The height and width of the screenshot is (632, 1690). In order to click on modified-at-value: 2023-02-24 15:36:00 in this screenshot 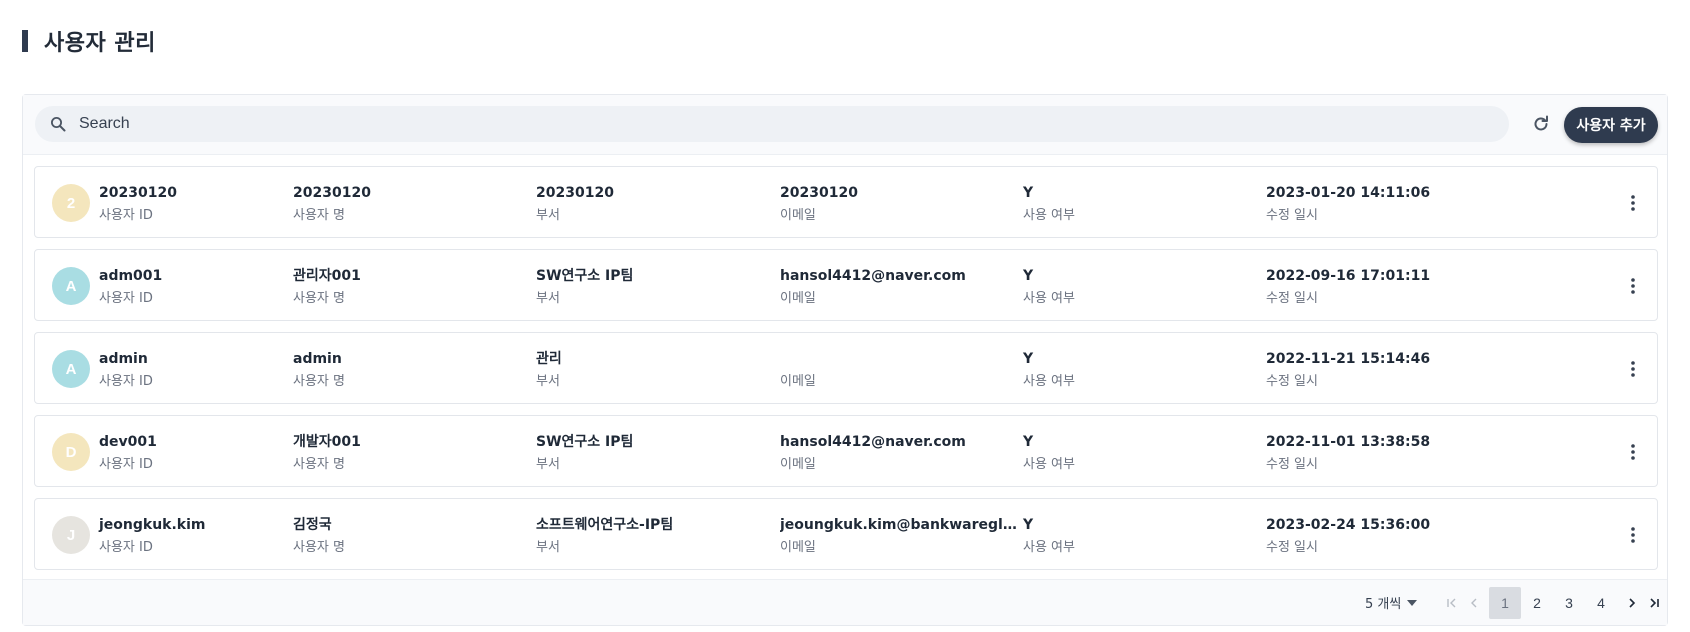, I will do `click(1348, 525)`.